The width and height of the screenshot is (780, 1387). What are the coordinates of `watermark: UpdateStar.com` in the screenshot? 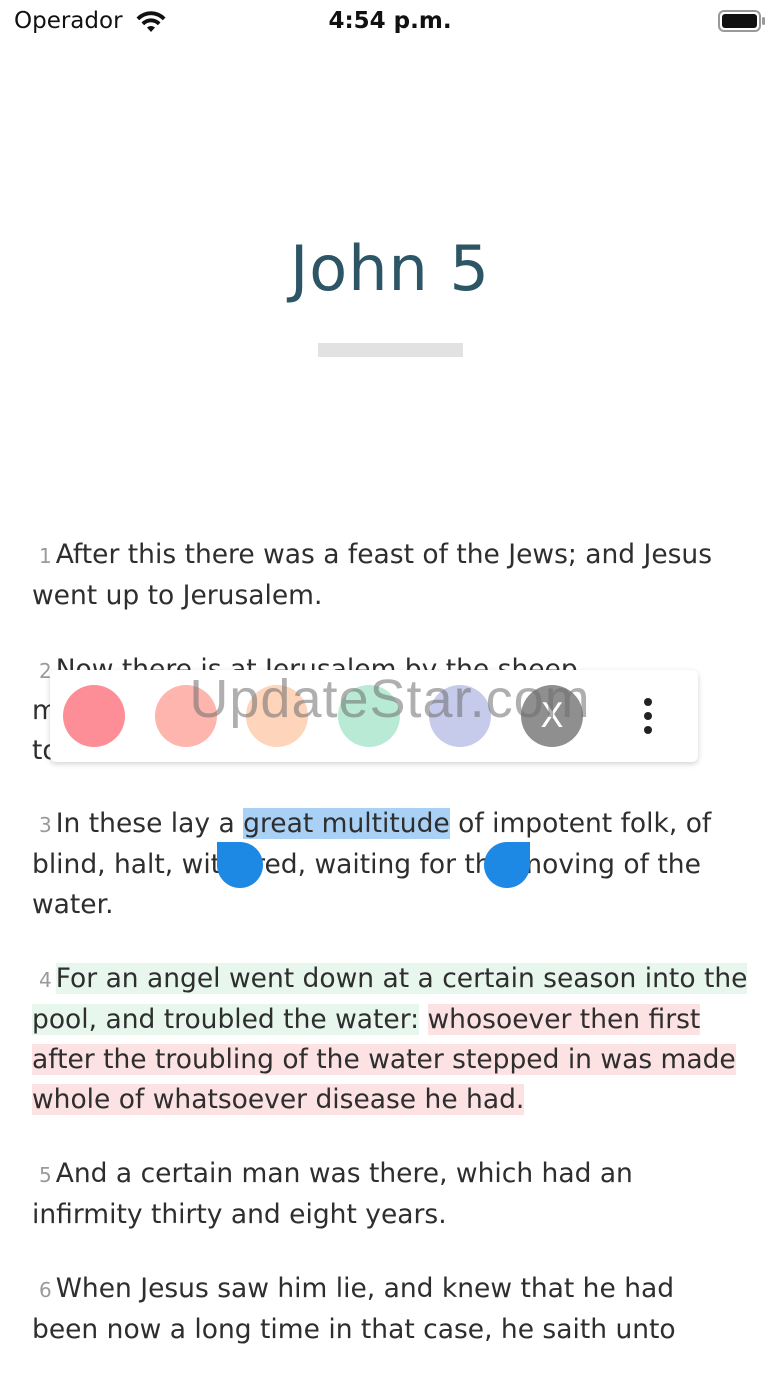 It's located at (390, 699).